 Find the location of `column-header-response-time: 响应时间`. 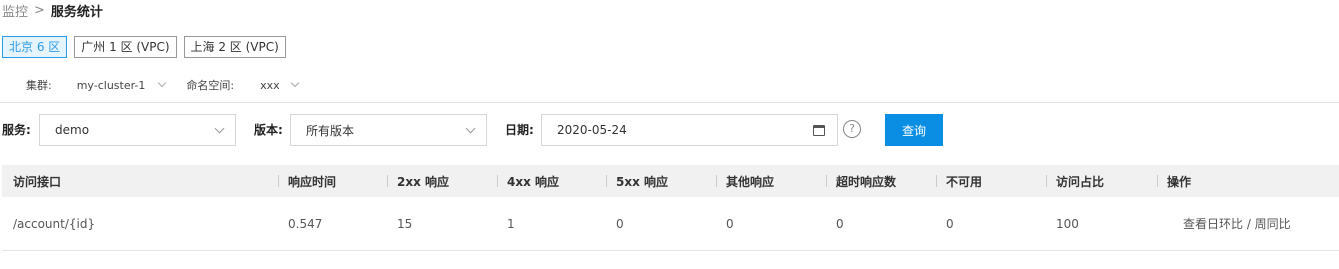

column-header-response-time: 响应时间 is located at coordinates (312, 181).